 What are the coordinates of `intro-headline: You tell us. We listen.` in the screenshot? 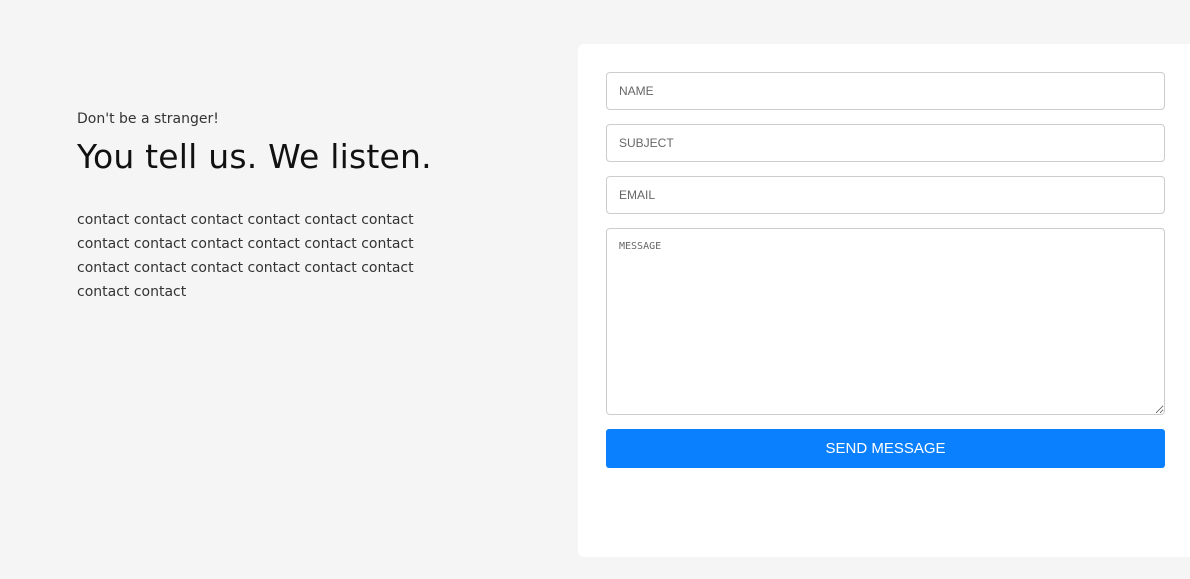 It's located at (254, 156).